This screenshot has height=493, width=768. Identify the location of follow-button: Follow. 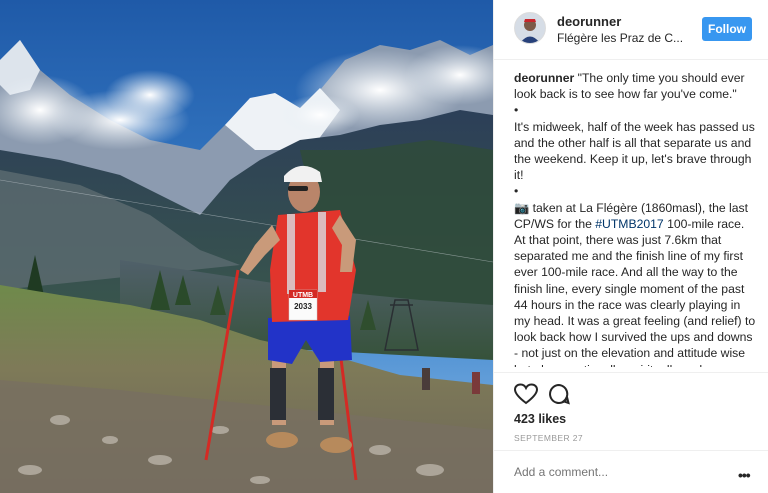
(727, 29).